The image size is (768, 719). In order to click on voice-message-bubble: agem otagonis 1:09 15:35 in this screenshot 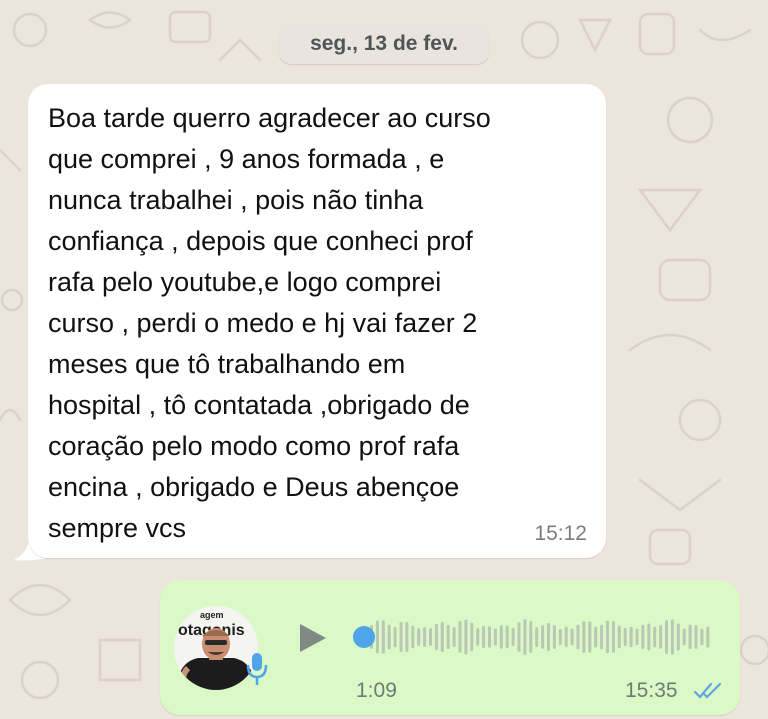, I will do `click(450, 647)`.